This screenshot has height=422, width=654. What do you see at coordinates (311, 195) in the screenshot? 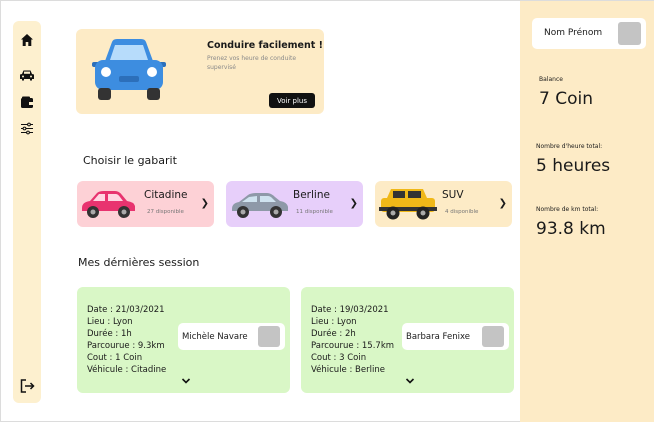
I see `gabarit-name: Berline` at bounding box center [311, 195].